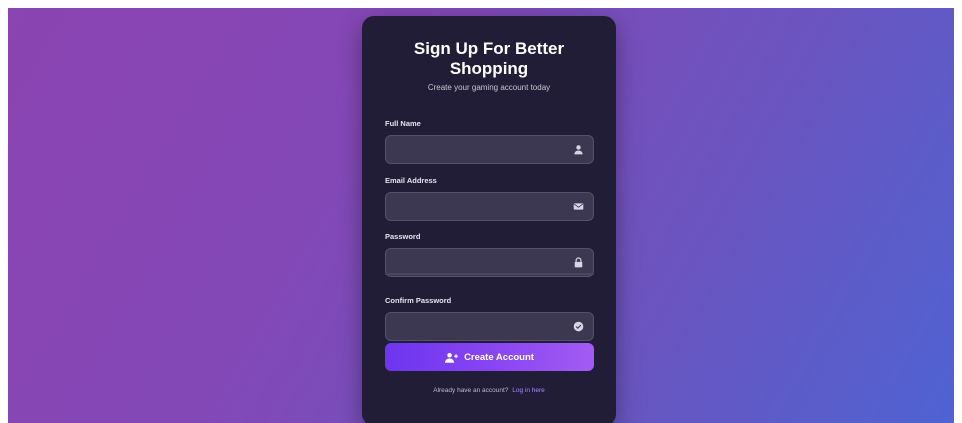  I want to click on envelope-icon, so click(578, 206).